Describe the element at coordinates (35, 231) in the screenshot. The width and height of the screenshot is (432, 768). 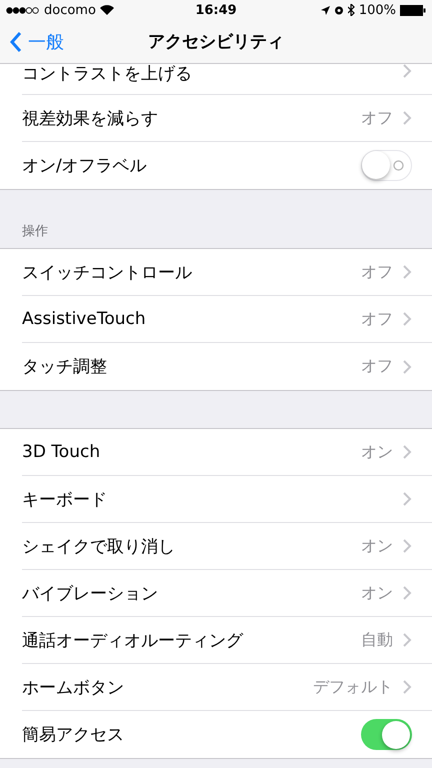
I see `section-header: 操作` at that location.